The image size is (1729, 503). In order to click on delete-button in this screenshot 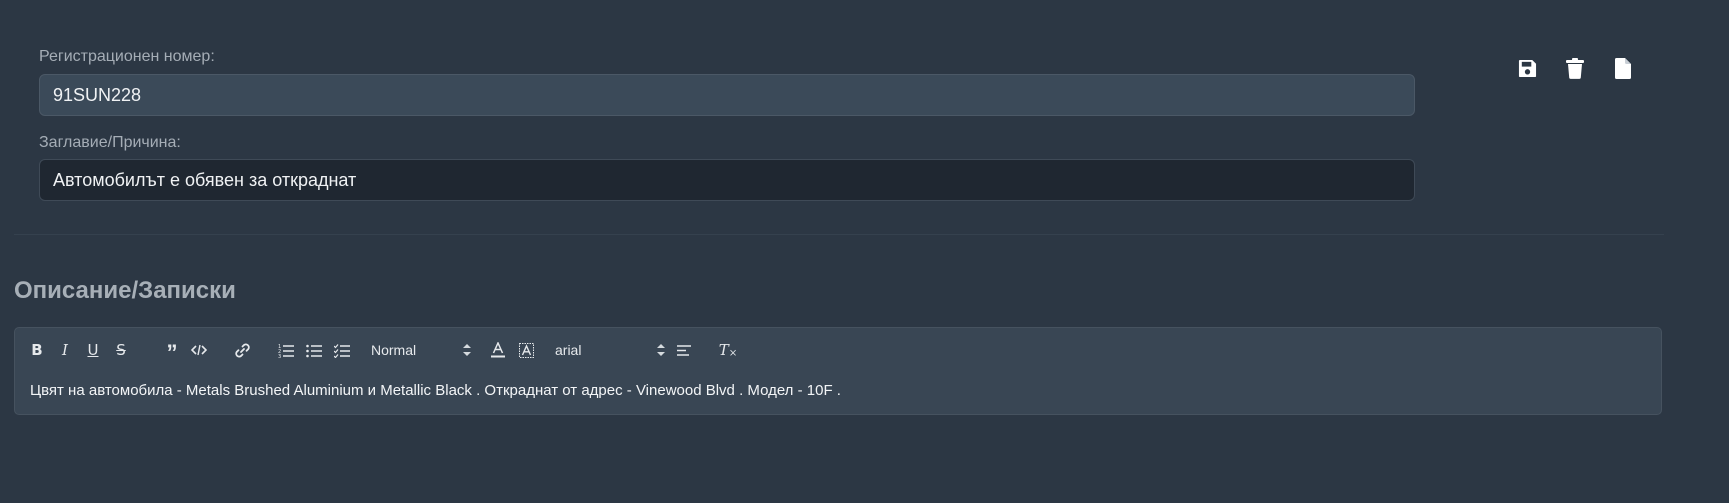, I will do `click(1575, 68)`.